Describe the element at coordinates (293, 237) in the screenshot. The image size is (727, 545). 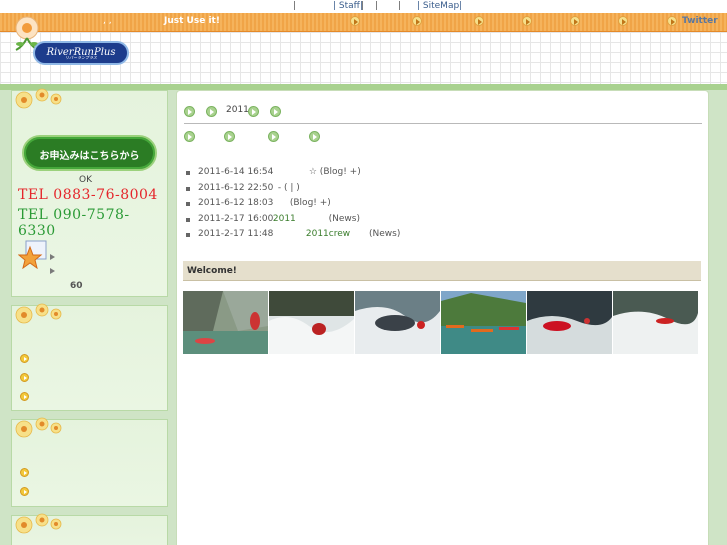
I see `news-item: 2011-2-17 11:48 2011crew (News)` at that location.